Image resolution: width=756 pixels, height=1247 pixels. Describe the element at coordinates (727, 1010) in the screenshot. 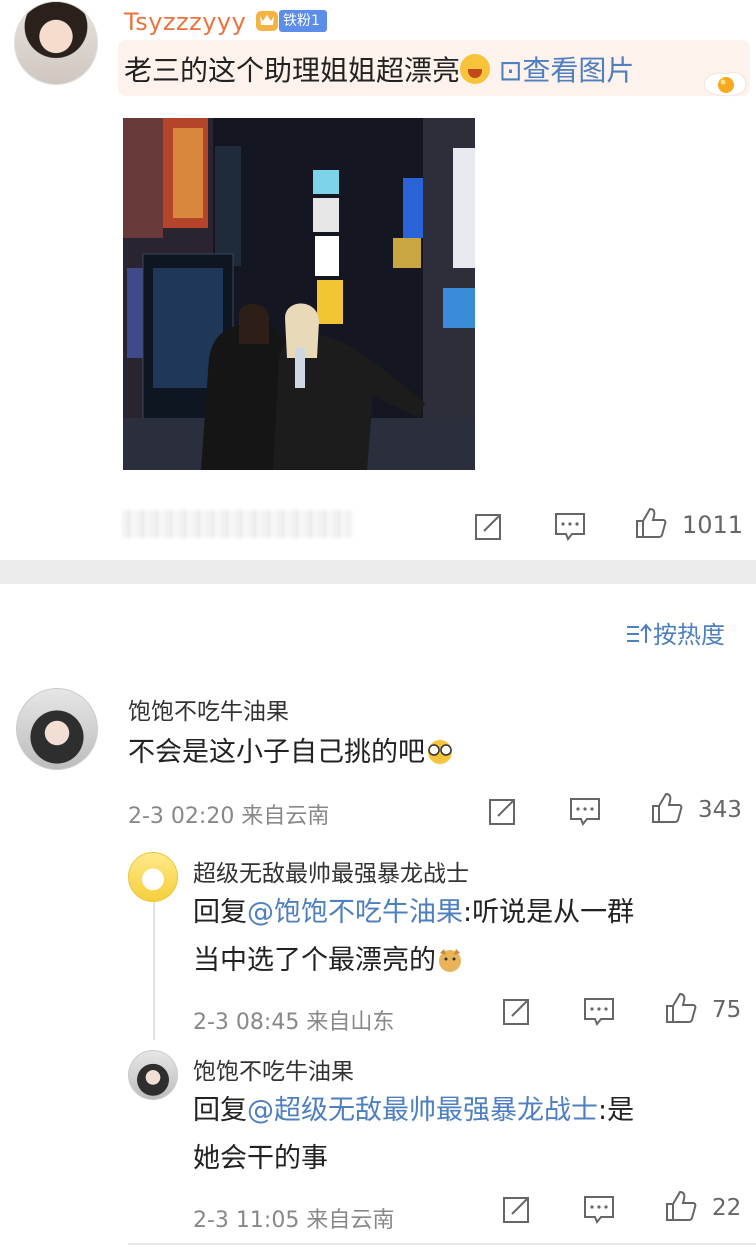

I see `like-count: 75` at that location.